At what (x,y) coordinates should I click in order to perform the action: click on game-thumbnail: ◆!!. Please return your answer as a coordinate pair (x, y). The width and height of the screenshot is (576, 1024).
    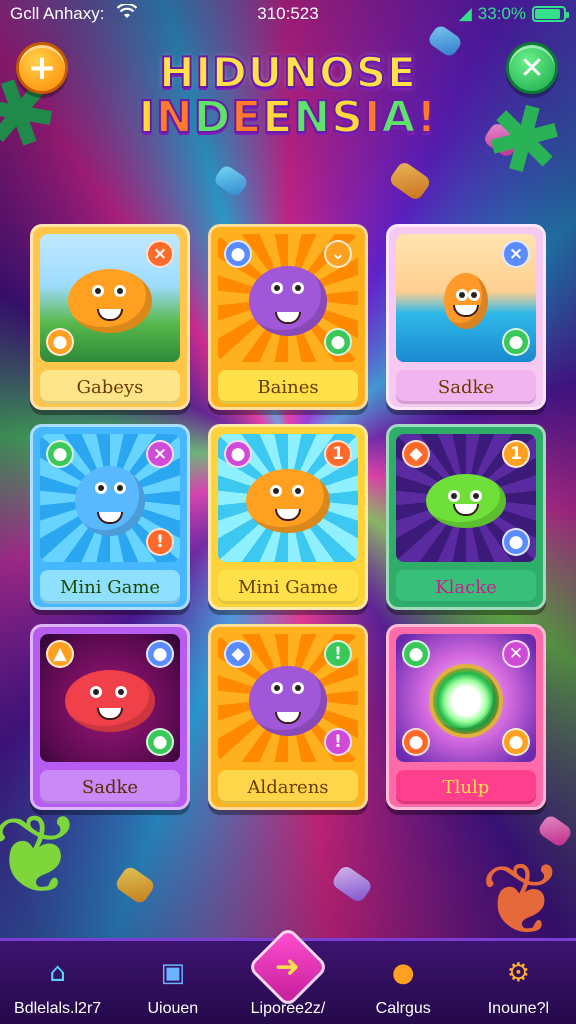
    Looking at the image, I should click on (288, 698).